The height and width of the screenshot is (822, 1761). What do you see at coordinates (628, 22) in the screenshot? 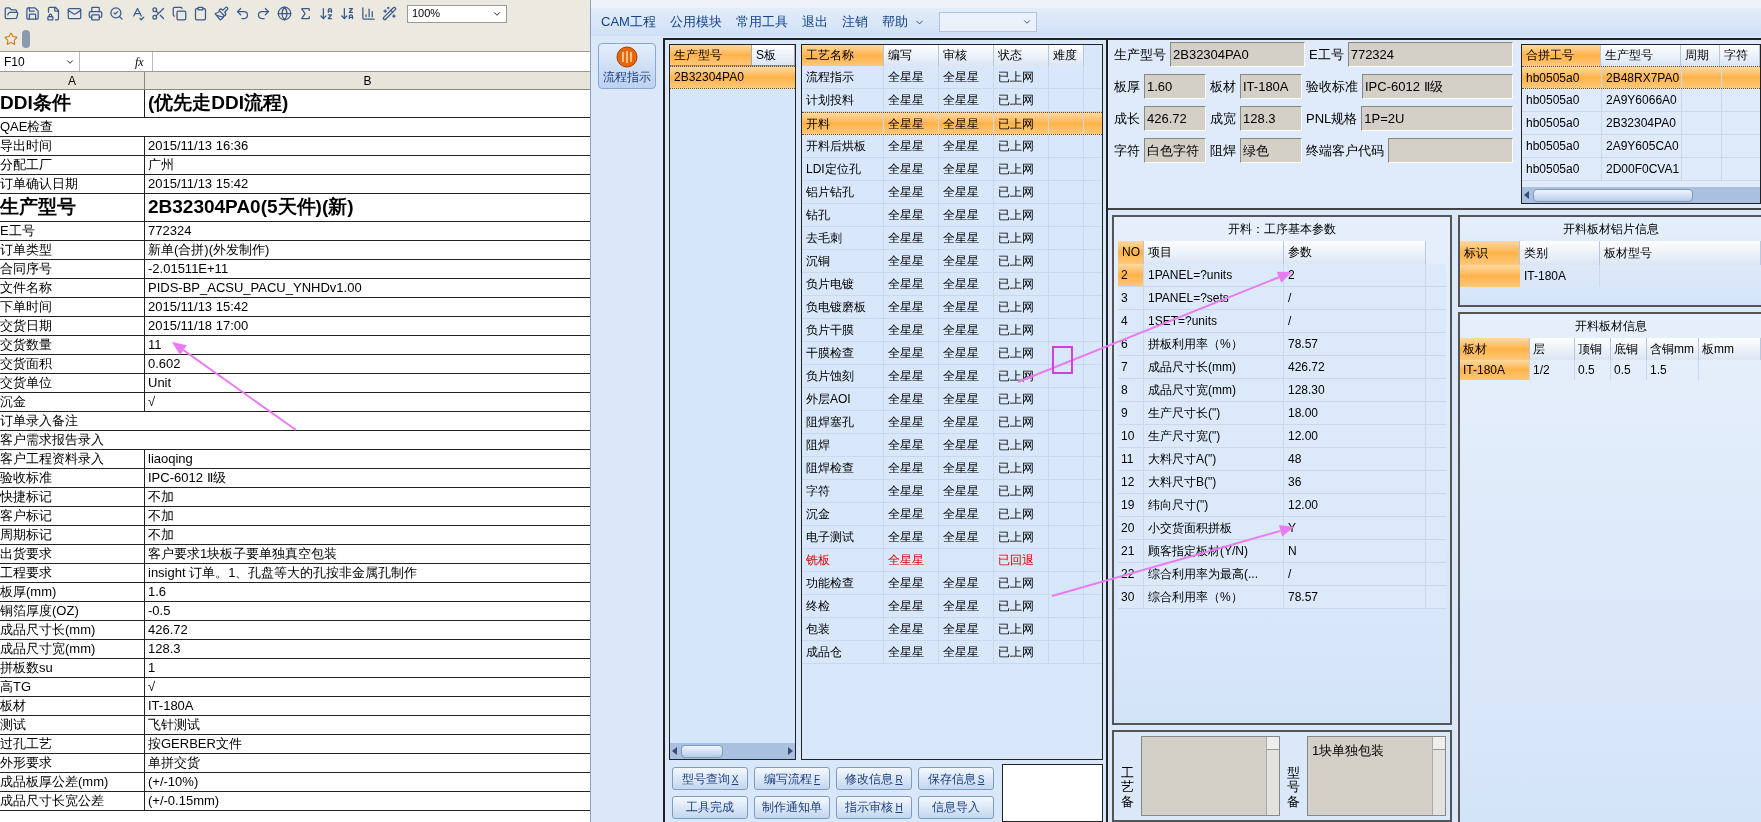
I see `menu-item: CAM工程` at bounding box center [628, 22].